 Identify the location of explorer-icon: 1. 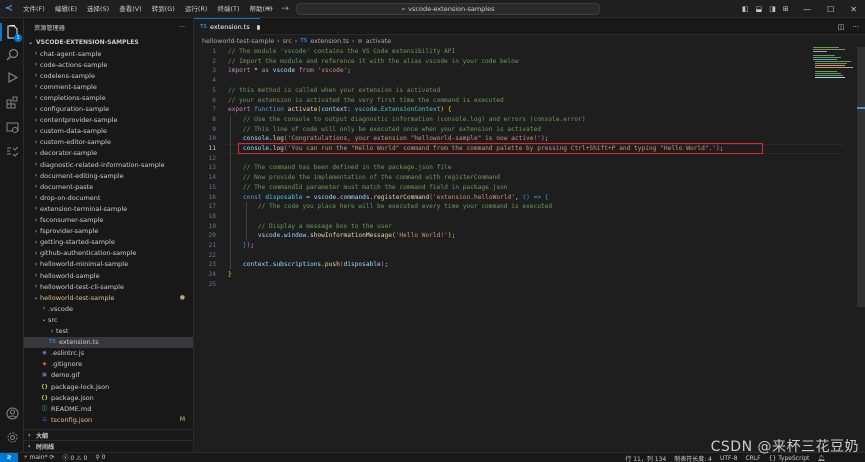
(13, 33).